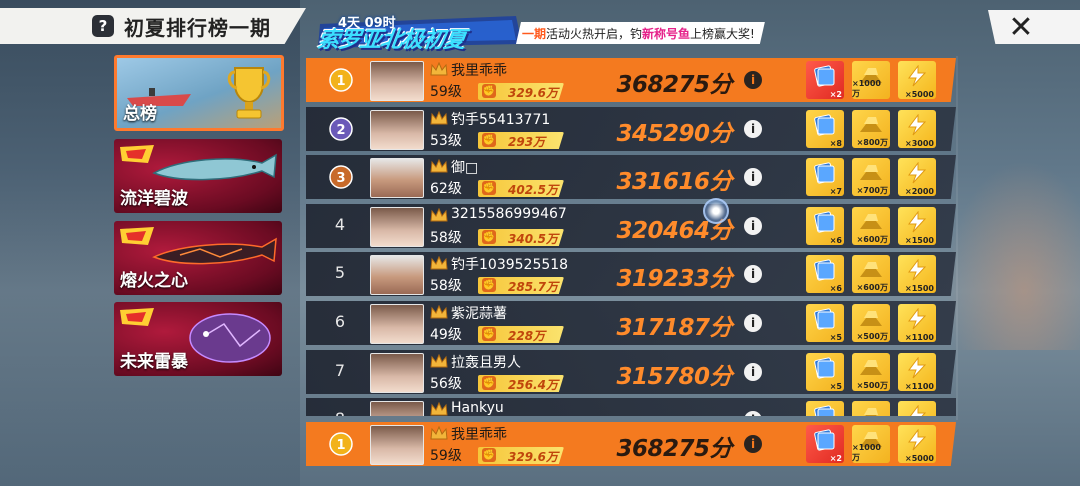 The height and width of the screenshot is (486, 1080). What do you see at coordinates (917, 129) in the screenshot?
I see `reward-item-energy: ×3000` at bounding box center [917, 129].